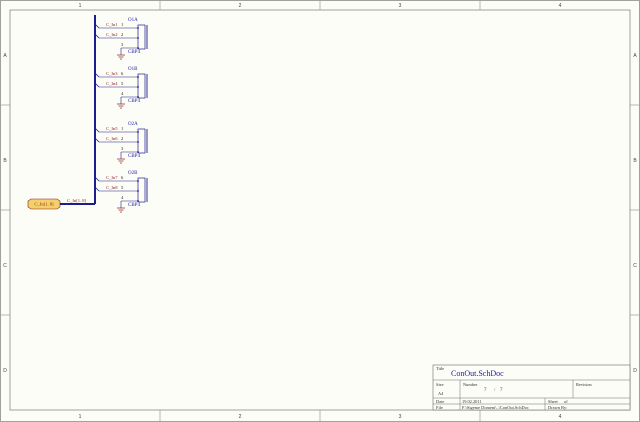 The width and height of the screenshot is (640, 422). What do you see at coordinates (133, 20) in the screenshot?
I see `connector-ref: O1A` at bounding box center [133, 20].